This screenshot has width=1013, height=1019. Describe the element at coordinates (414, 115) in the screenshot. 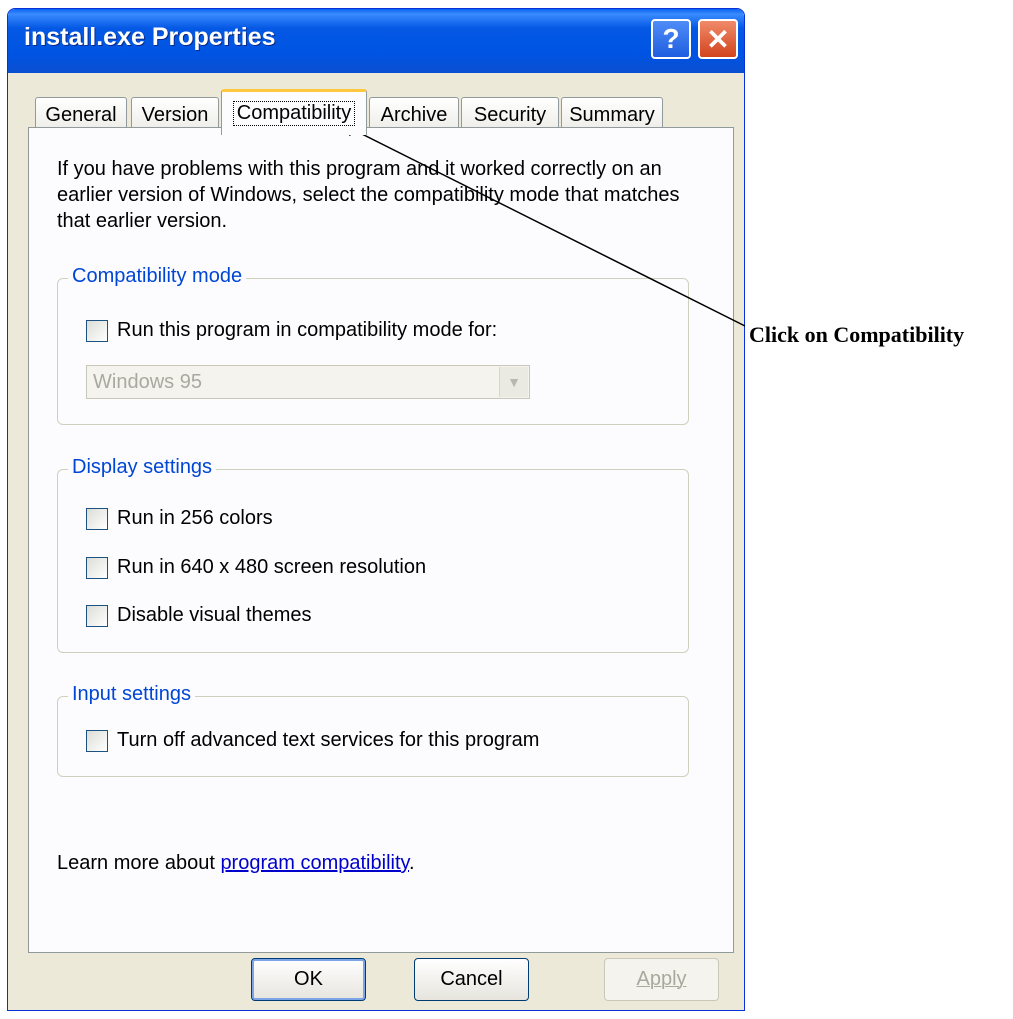

I see `tab-label: Archive` at that location.